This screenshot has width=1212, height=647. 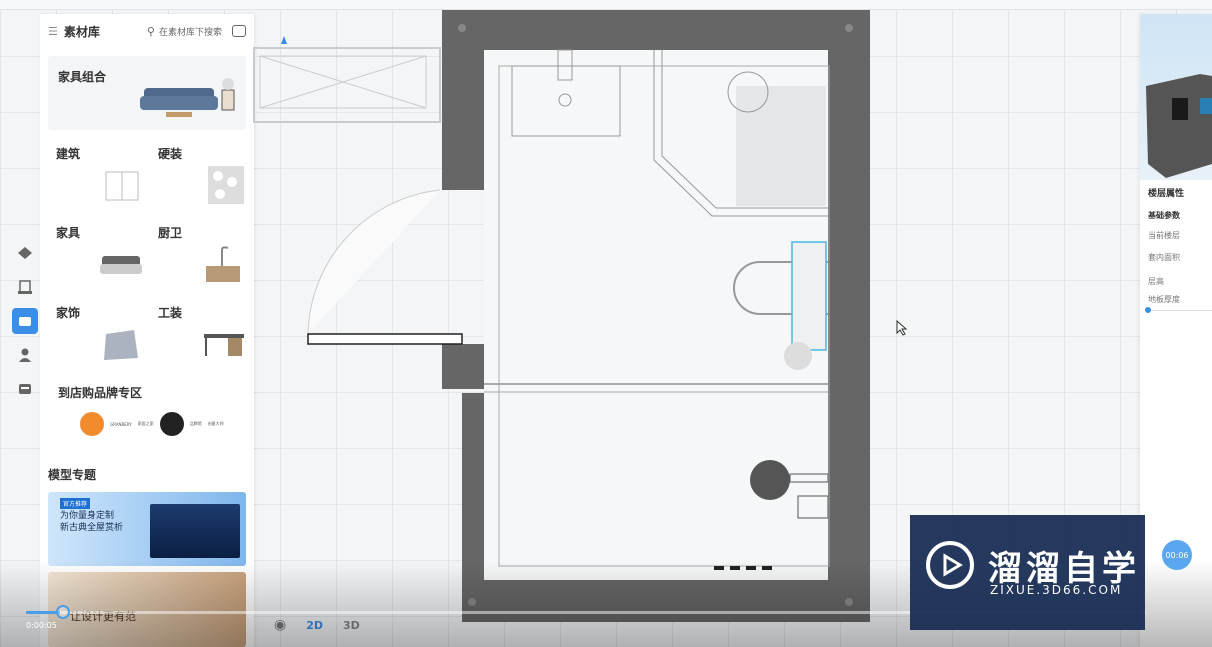 What do you see at coordinates (190, 32) in the screenshot?
I see `search-placeholder: 在素材库下搜索` at bounding box center [190, 32].